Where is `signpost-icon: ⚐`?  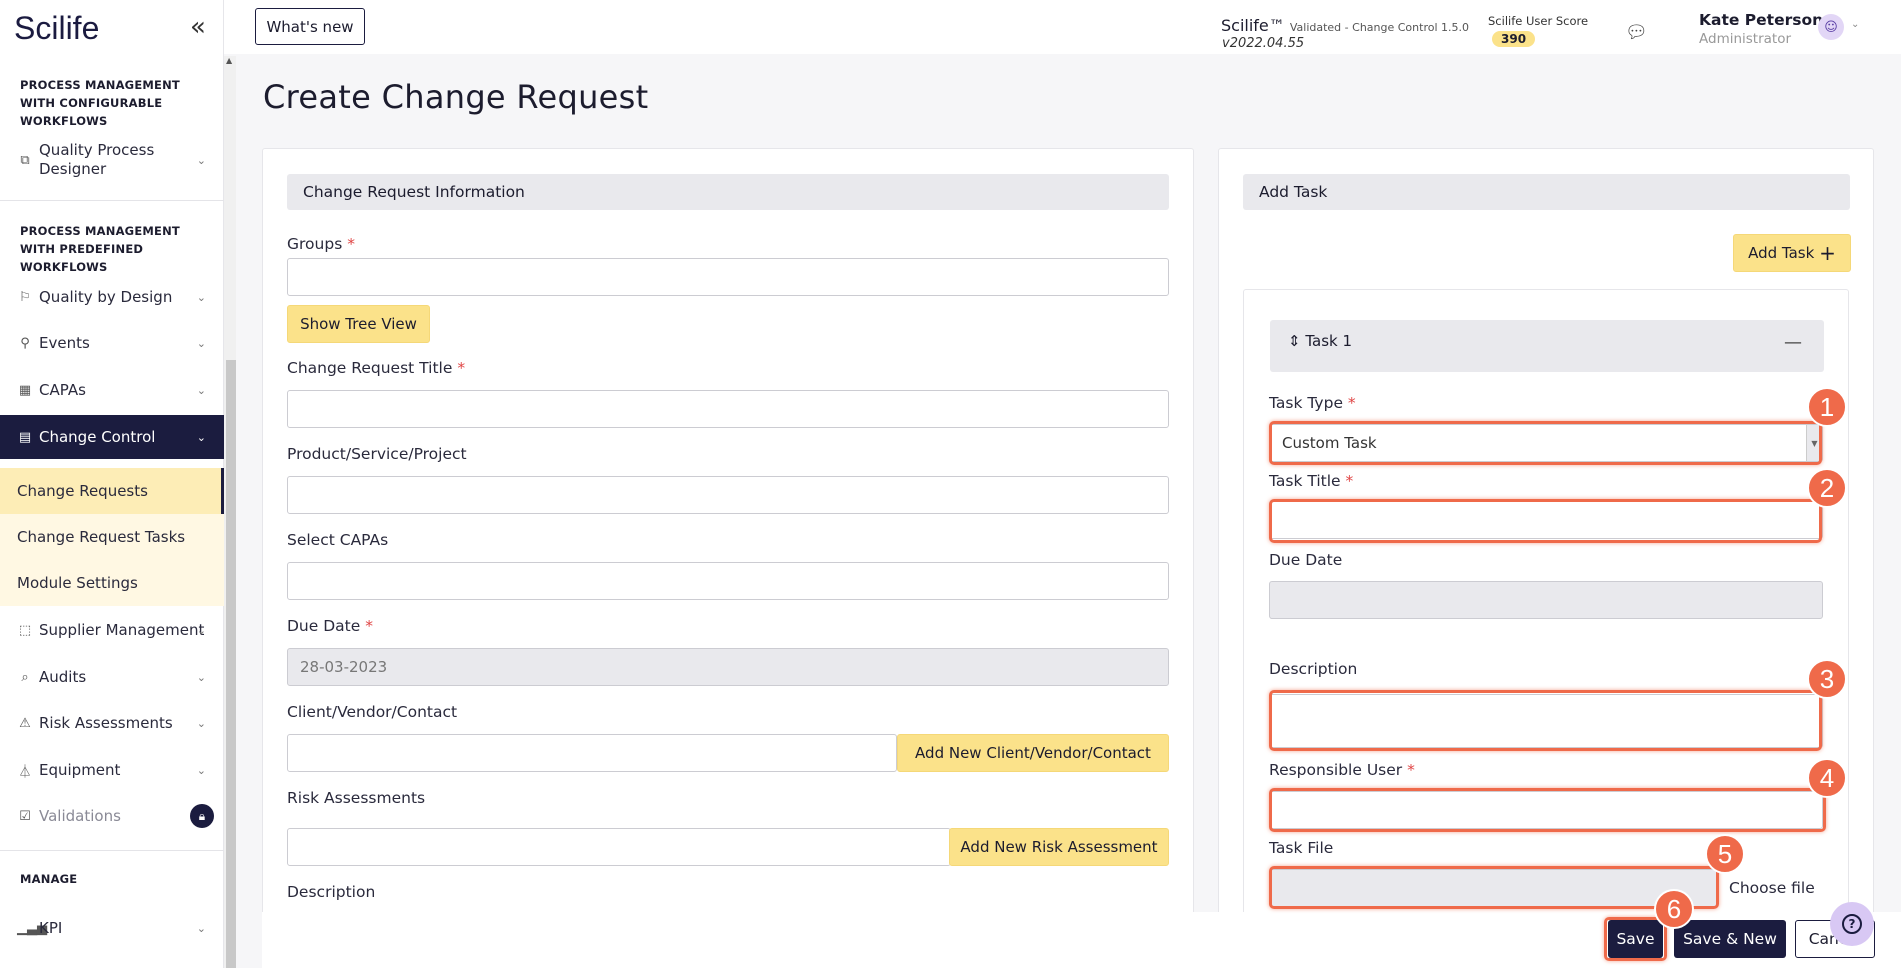 signpost-icon: ⚐ is located at coordinates (25, 297).